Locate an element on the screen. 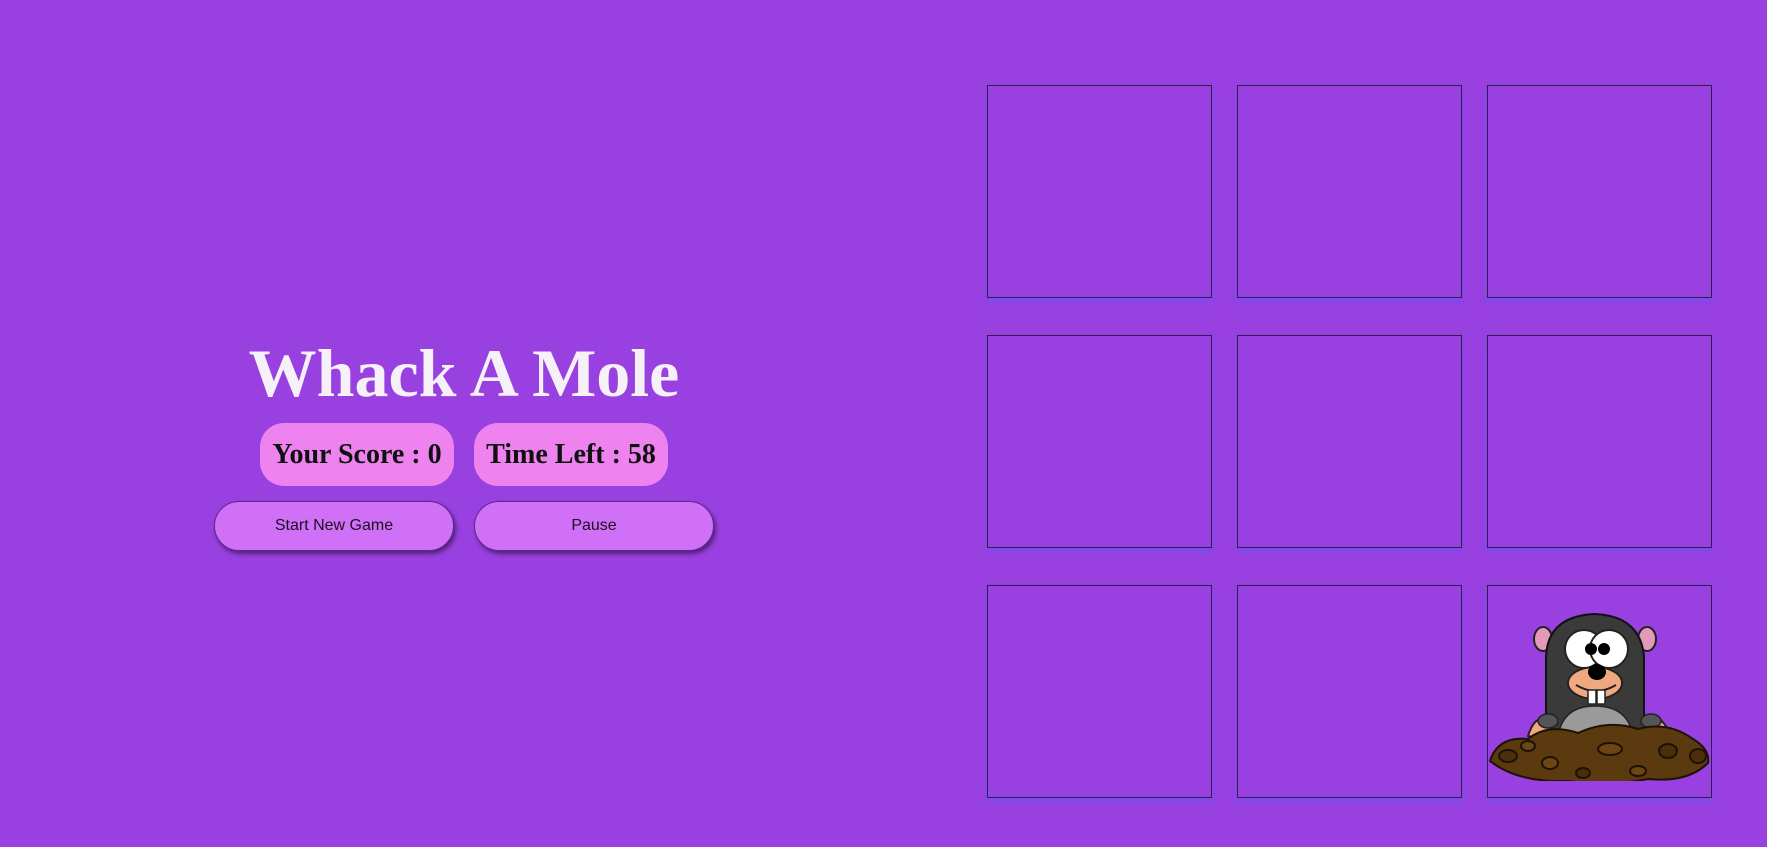 This screenshot has width=1767, height=847. pause-button: Pause is located at coordinates (594, 526).